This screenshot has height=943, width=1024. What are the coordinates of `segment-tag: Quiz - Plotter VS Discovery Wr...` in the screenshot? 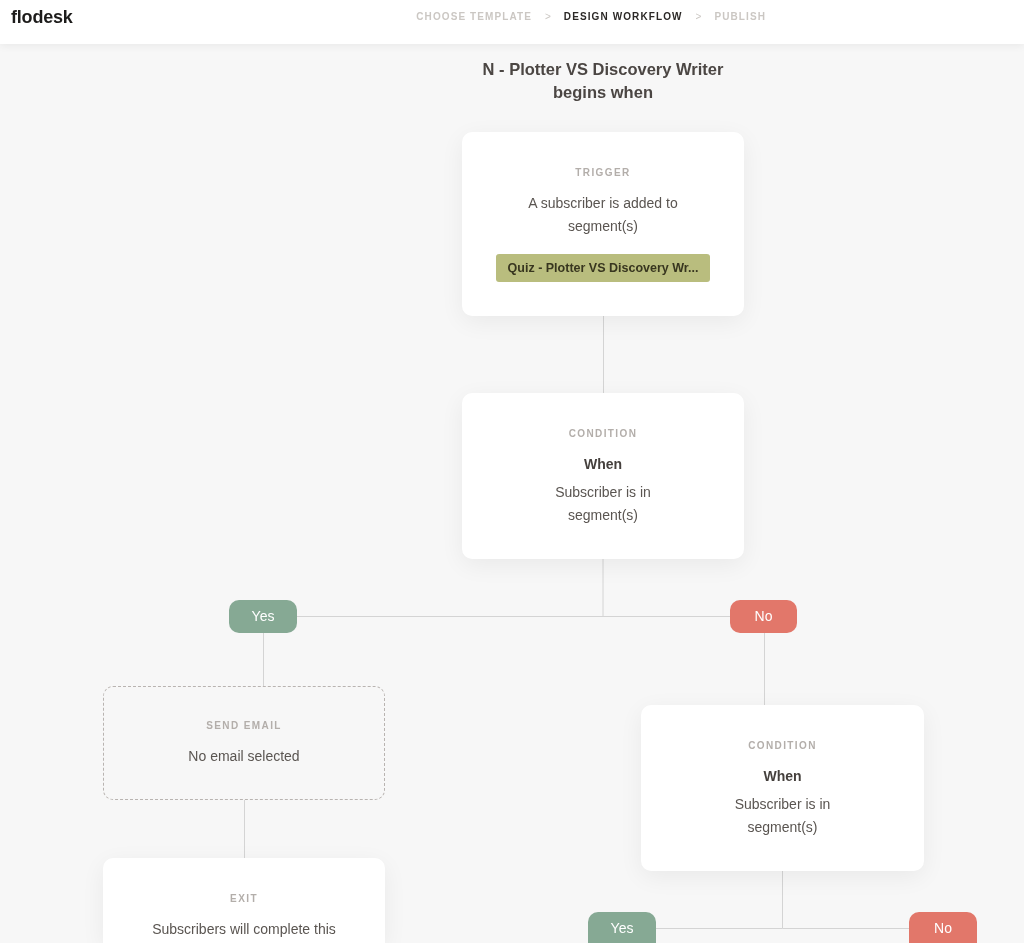 It's located at (603, 267).